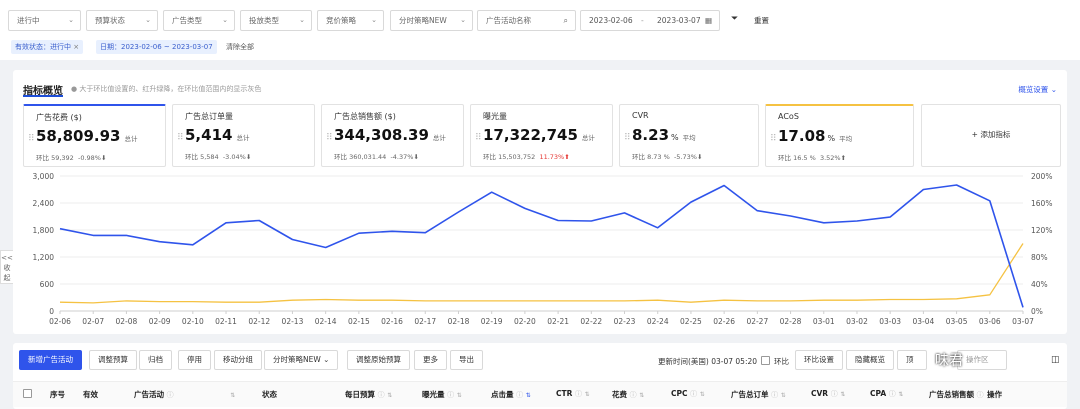  What do you see at coordinates (819, 360) in the screenshot?
I see `mom-settings-button: 环比设置` at bounding box center [819, 360].